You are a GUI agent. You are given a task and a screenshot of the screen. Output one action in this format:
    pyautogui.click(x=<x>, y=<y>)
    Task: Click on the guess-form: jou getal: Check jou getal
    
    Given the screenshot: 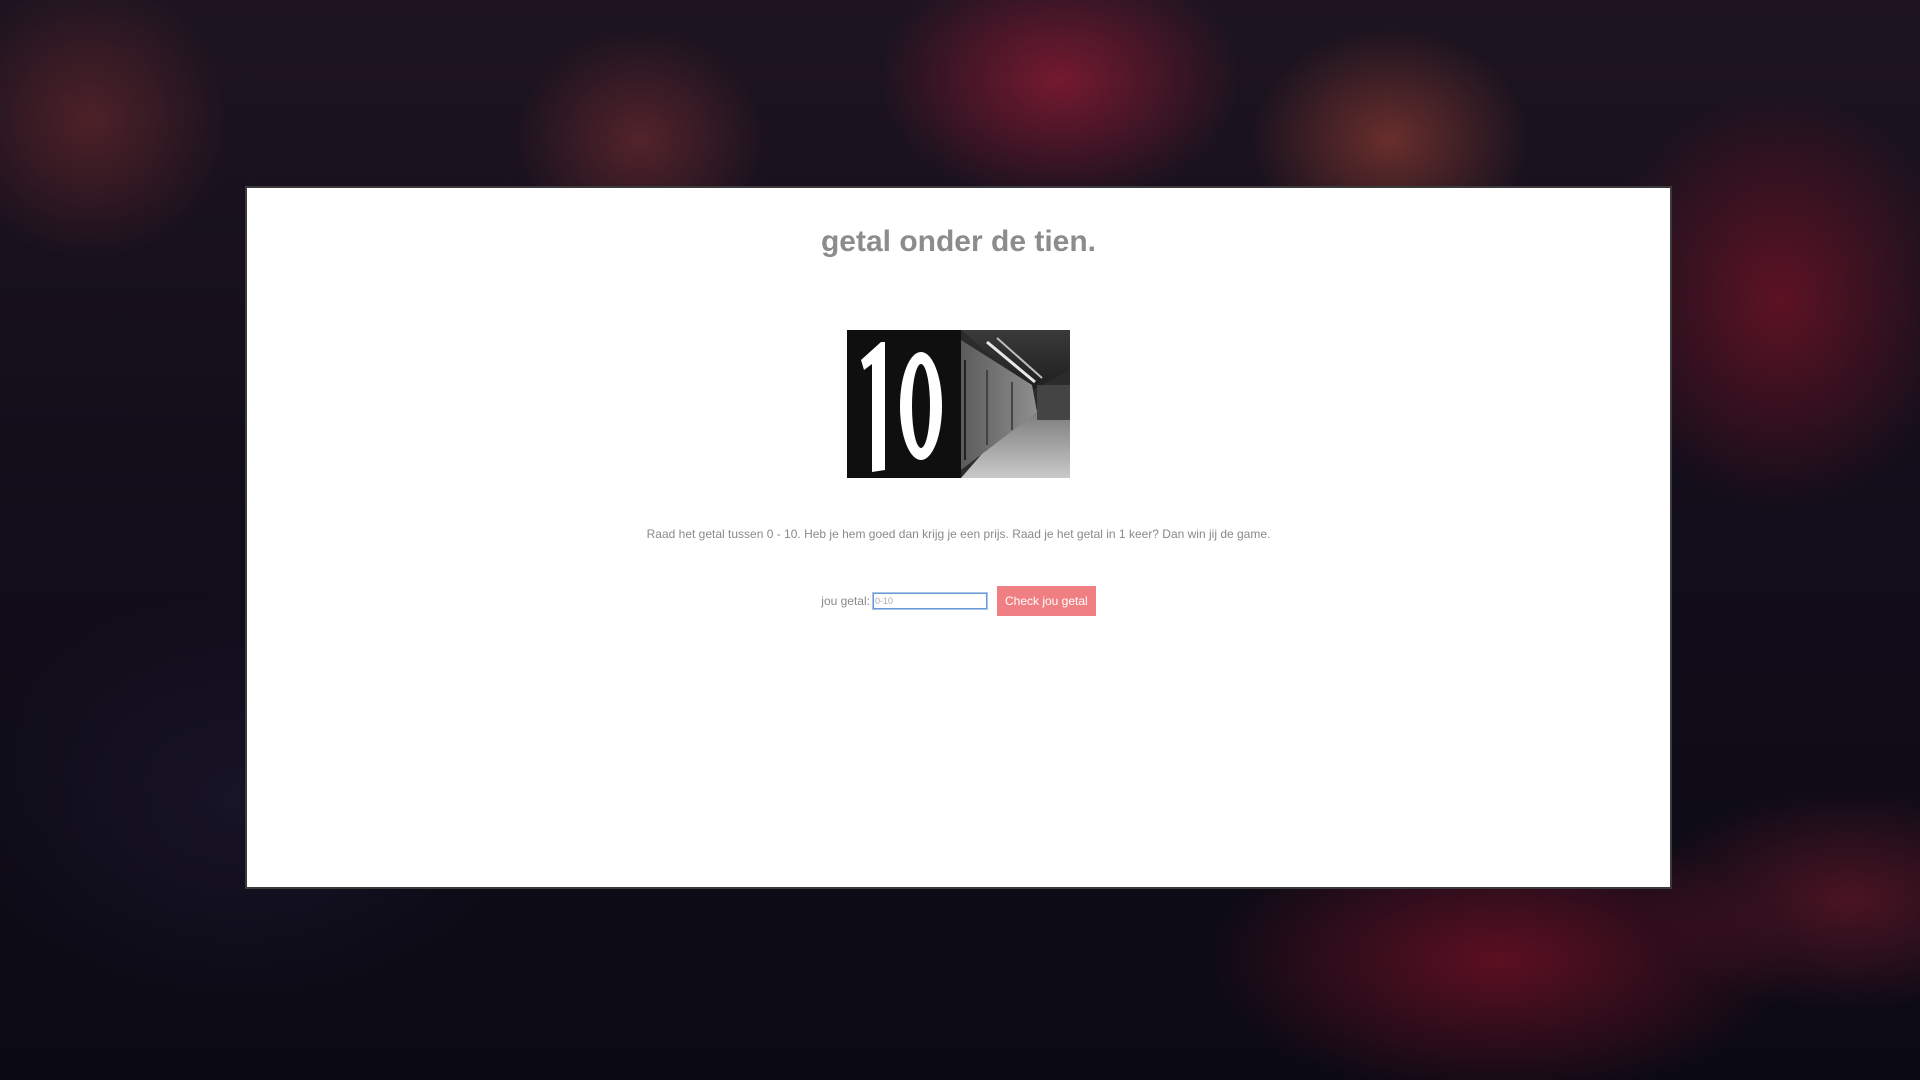 What is the action you would take?
    pyautogui.click(x=958, y=601)
    